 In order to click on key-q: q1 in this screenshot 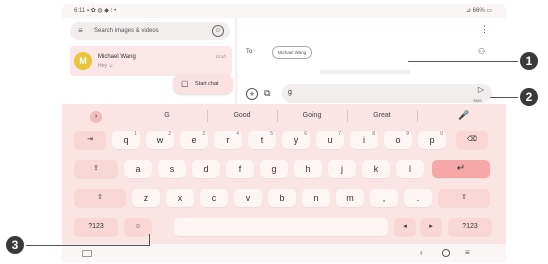, I will do `click(126, 140)`.